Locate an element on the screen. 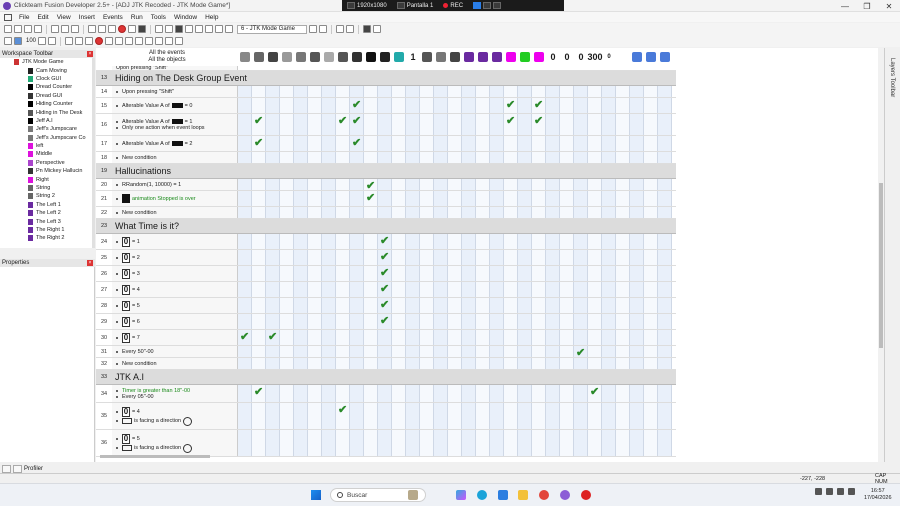  frame-nav-icon is located at coordinates (229, 29).